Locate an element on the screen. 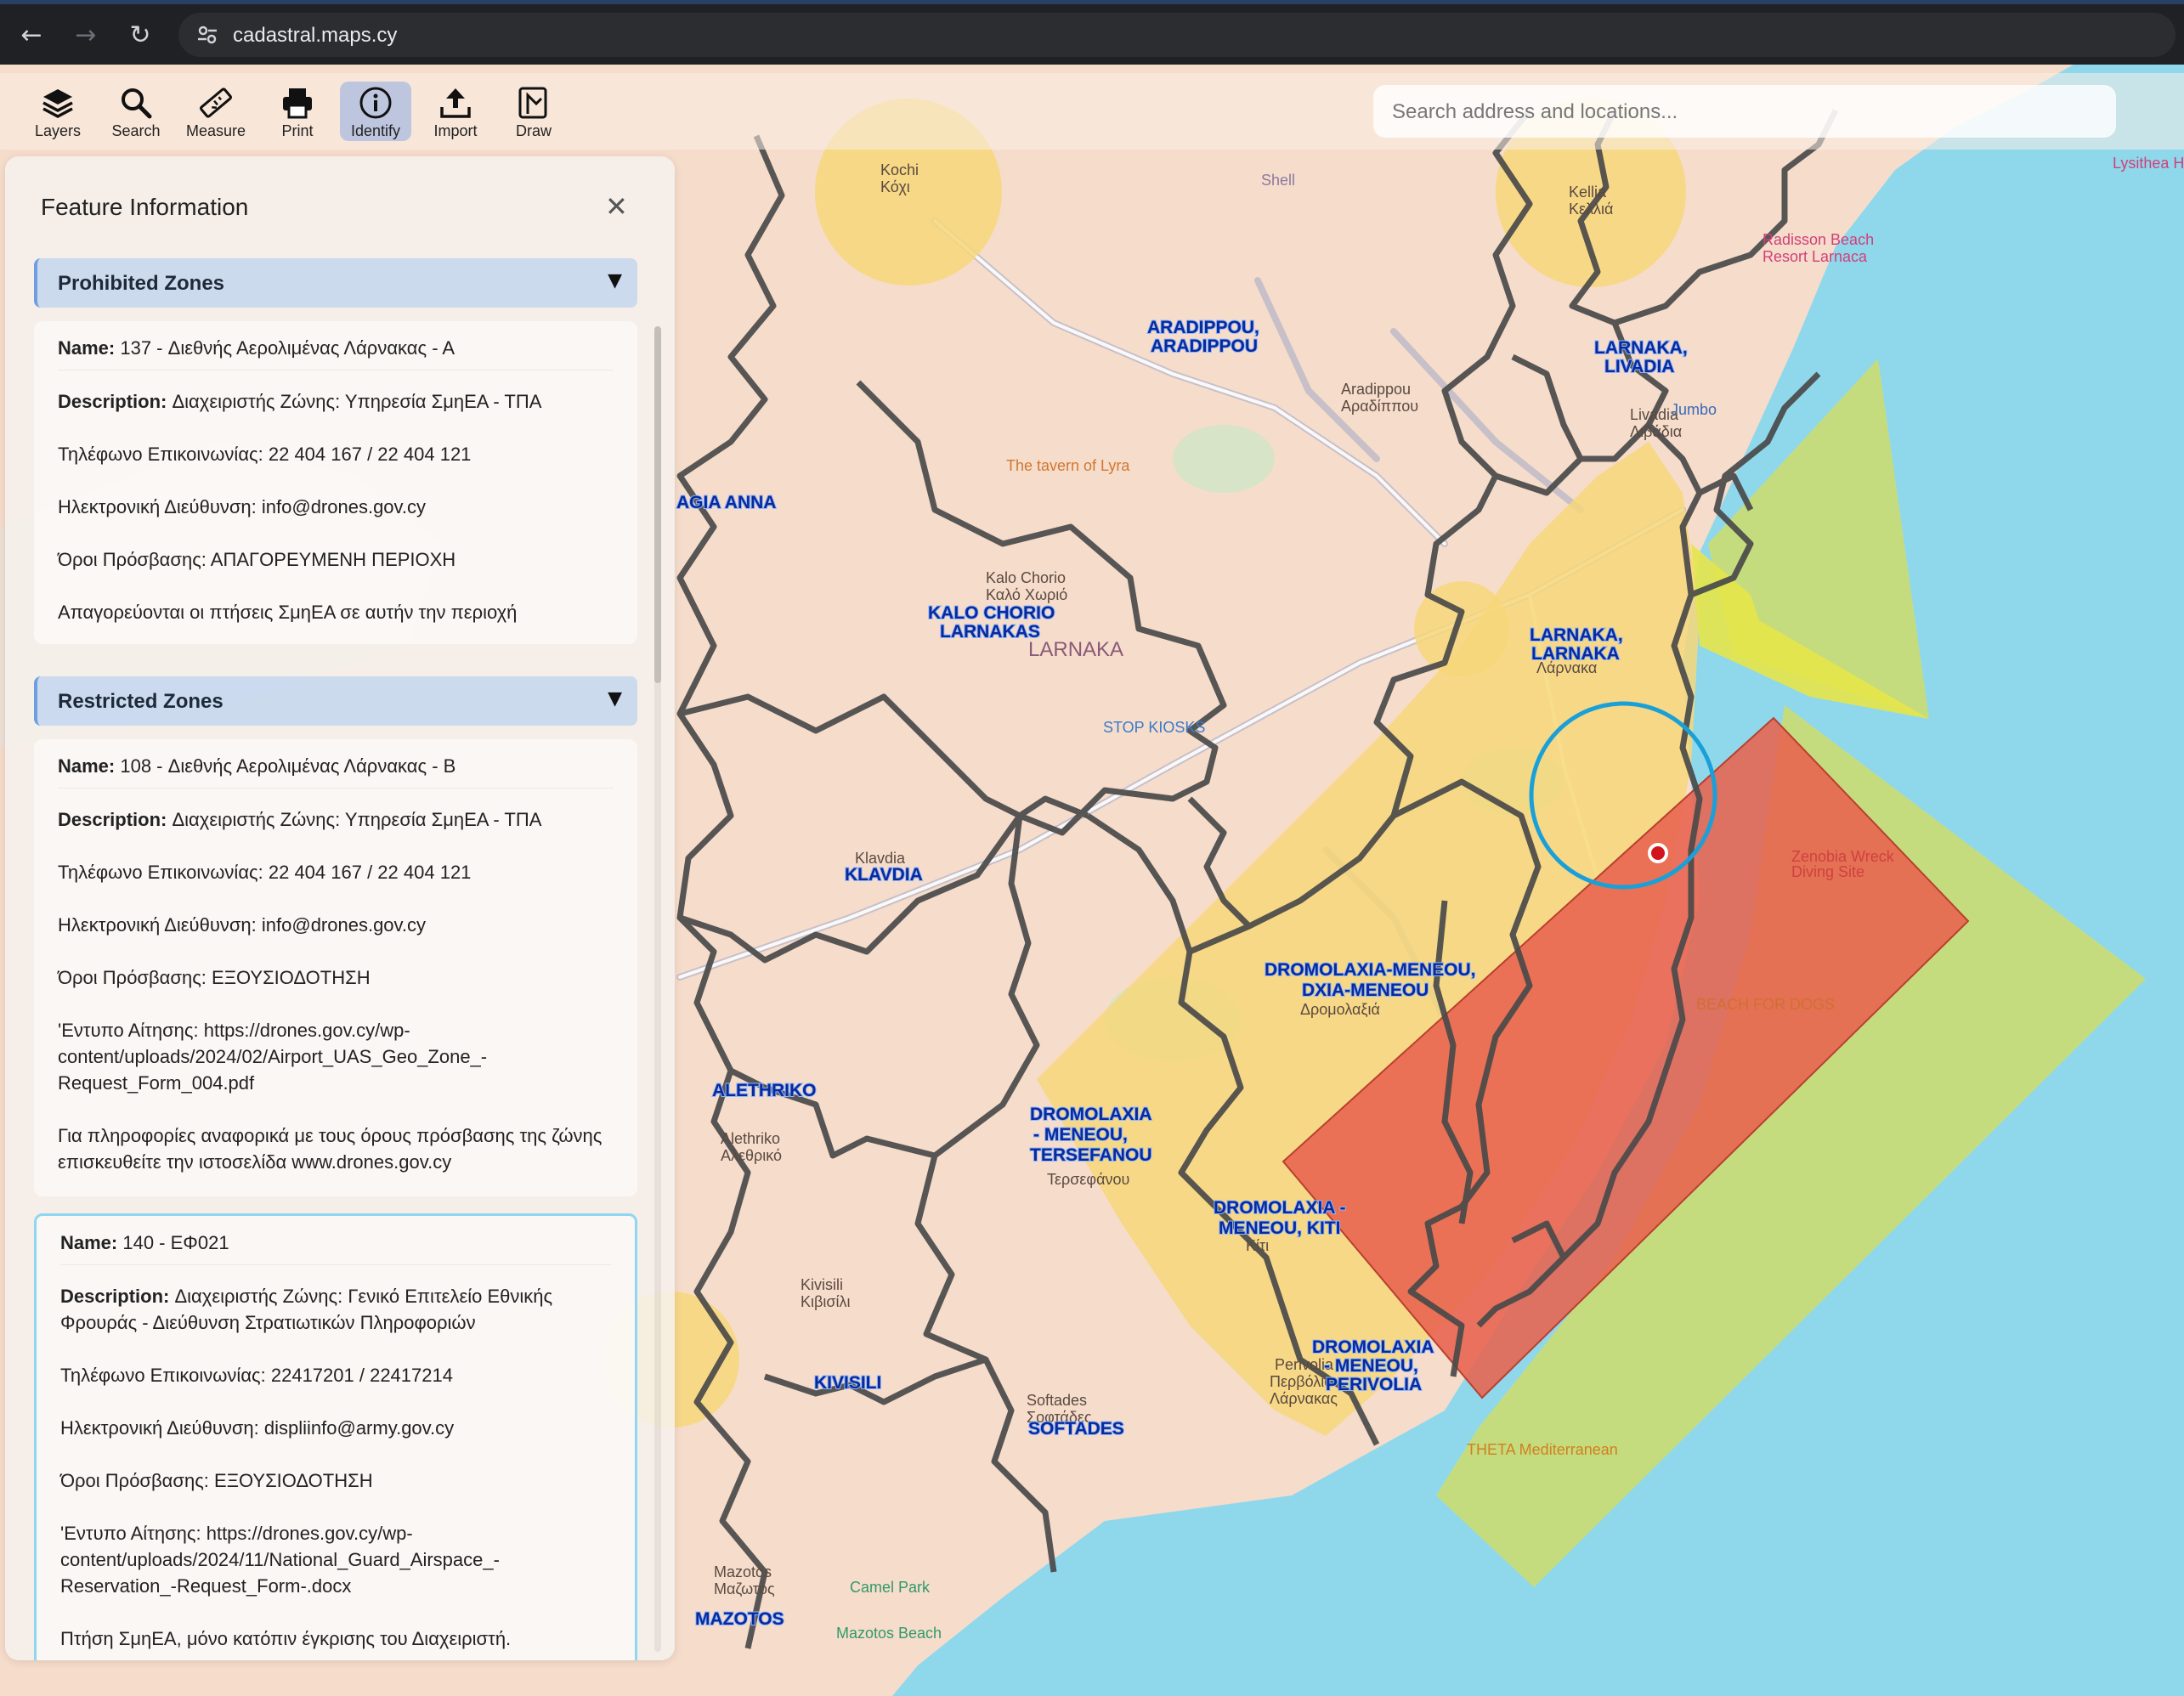 This screenshot has width=2184, height=1696. reload-icon: ↻ is located at coordinates (140, 35).